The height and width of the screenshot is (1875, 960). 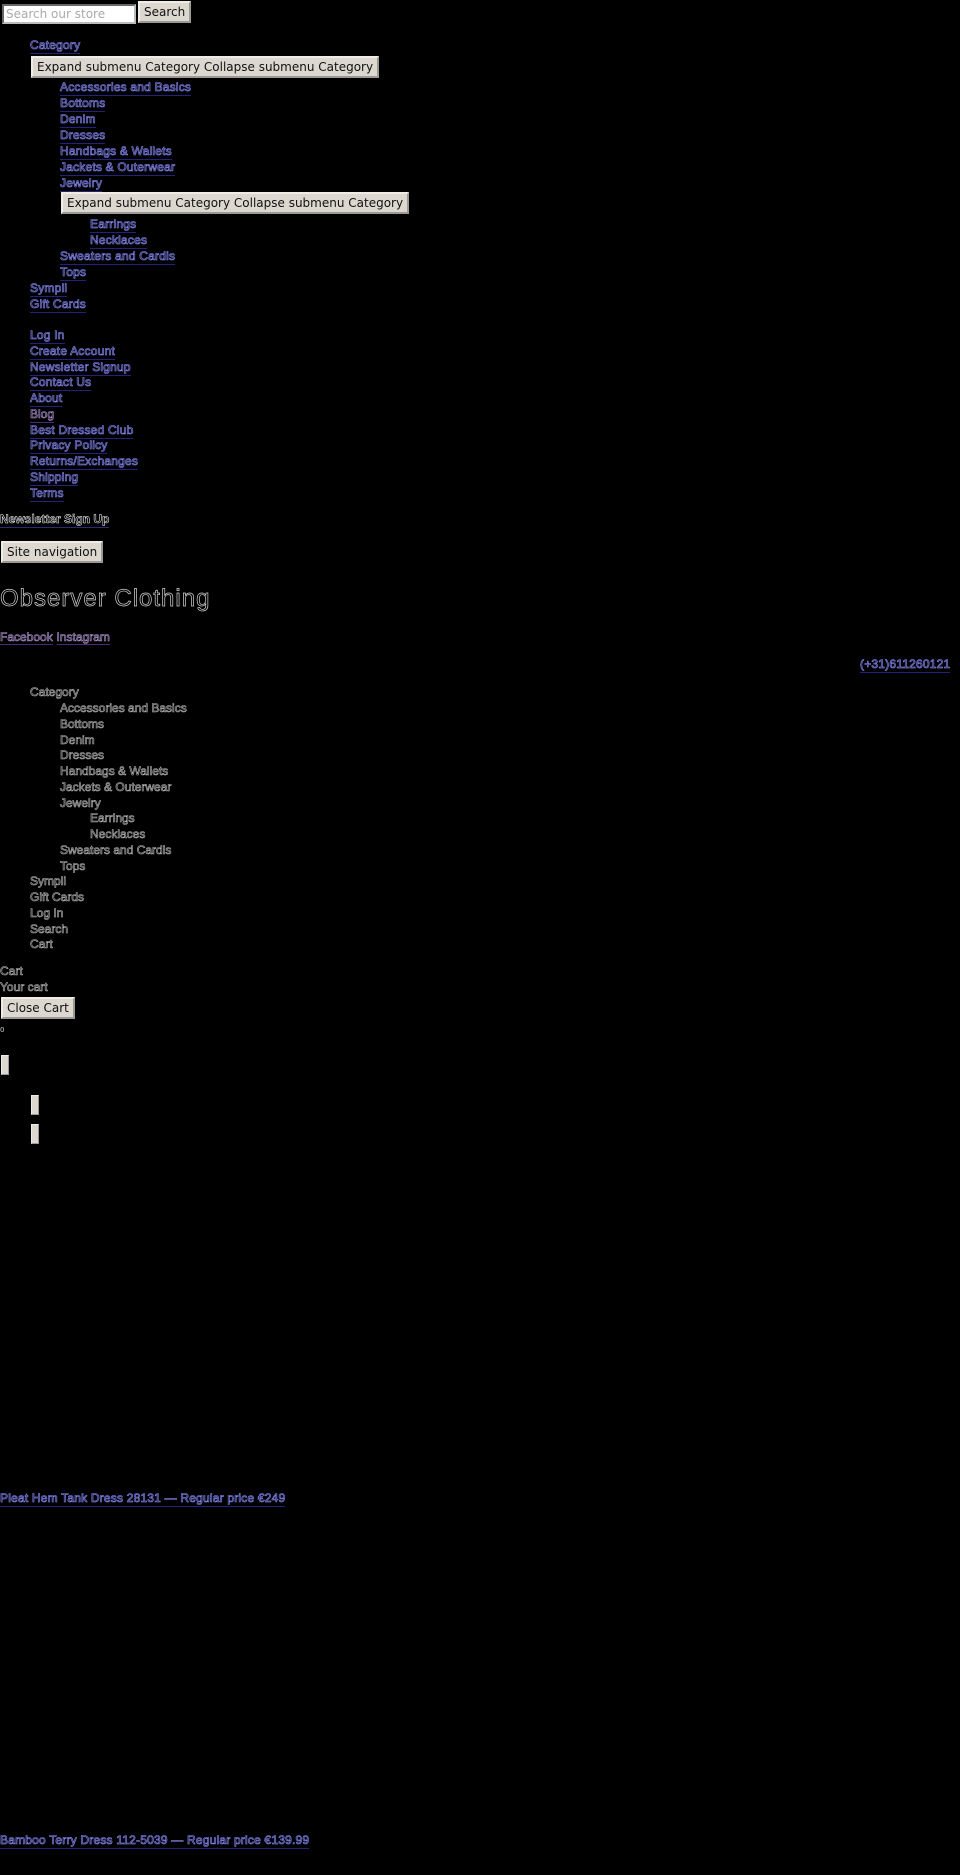 What do you see at coordinates (78, 120) in the screenshot?
I see `mobile-nav-subcategory: Denim` at bounding box center [78, 120].